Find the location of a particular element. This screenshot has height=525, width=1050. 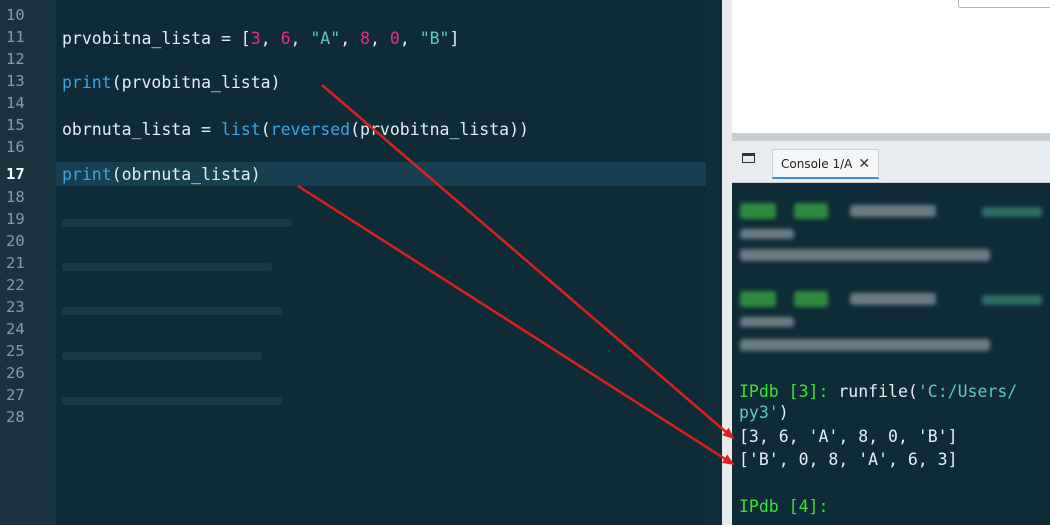

line-number: 15 is located at coordinates (15, 125).